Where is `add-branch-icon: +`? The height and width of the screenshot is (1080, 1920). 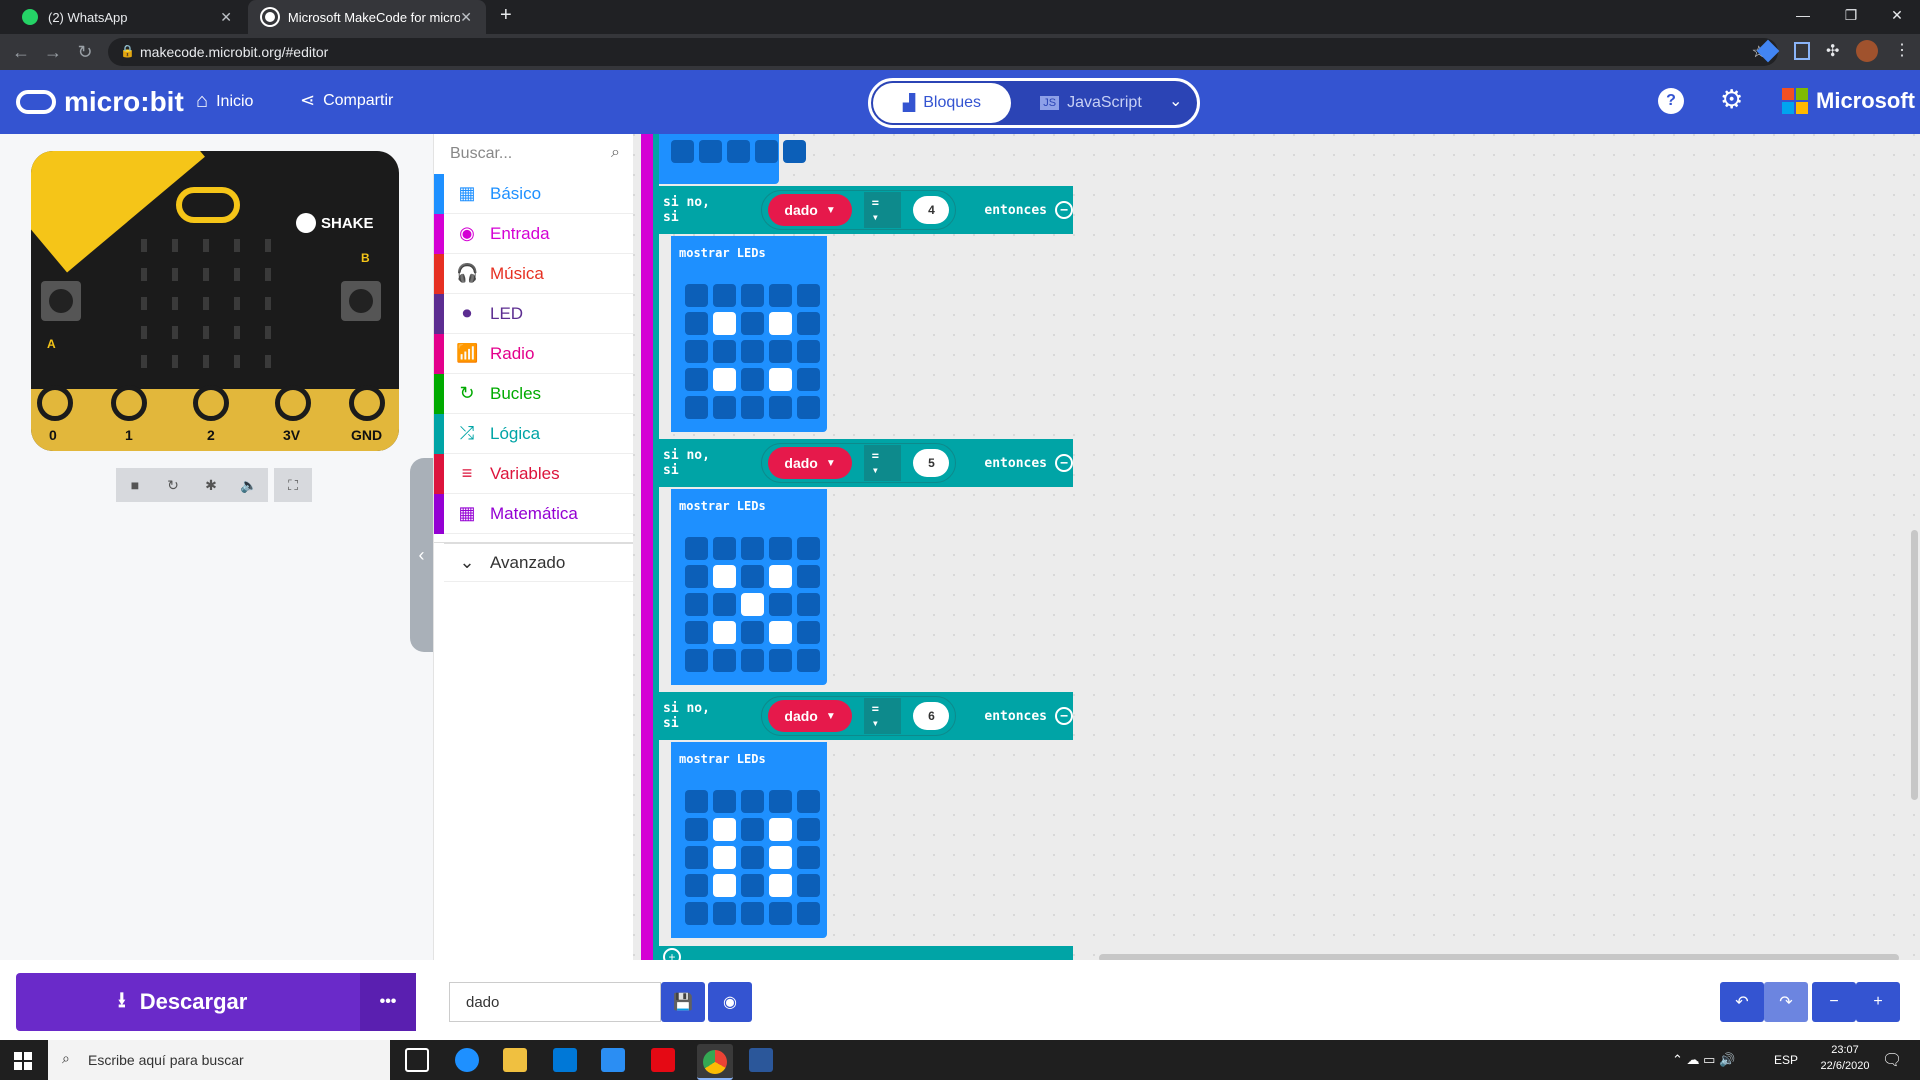
add-branch-icon: + is located at coordinates (672, 954).